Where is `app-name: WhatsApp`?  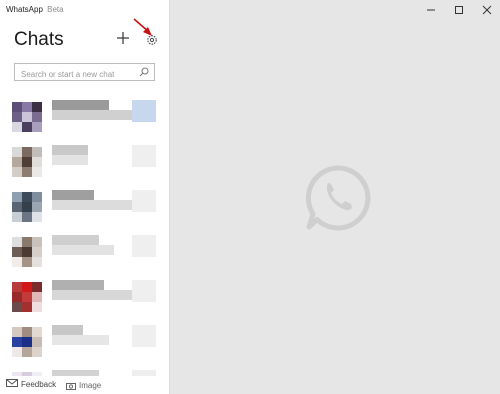 app-name: WhatsApp is located at coordinates (24, 9).